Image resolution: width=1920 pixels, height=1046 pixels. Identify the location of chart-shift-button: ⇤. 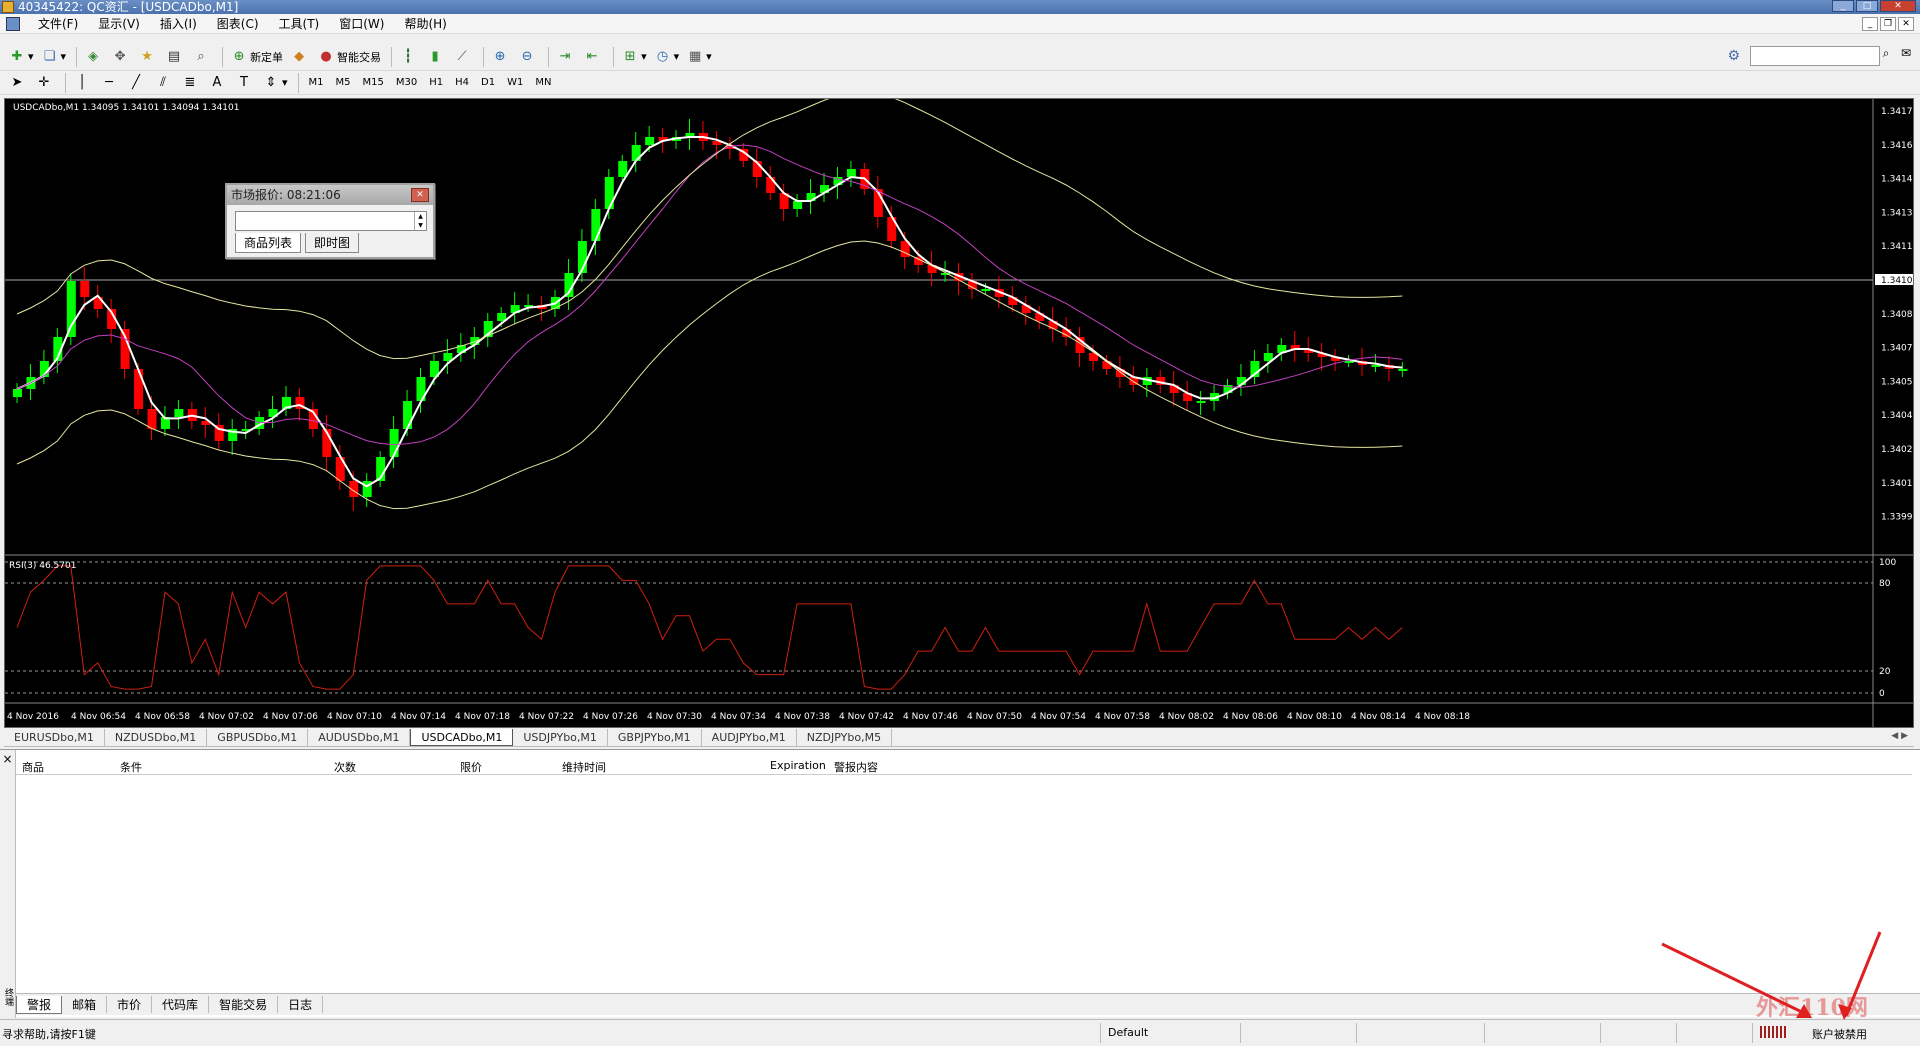
(593, 57).